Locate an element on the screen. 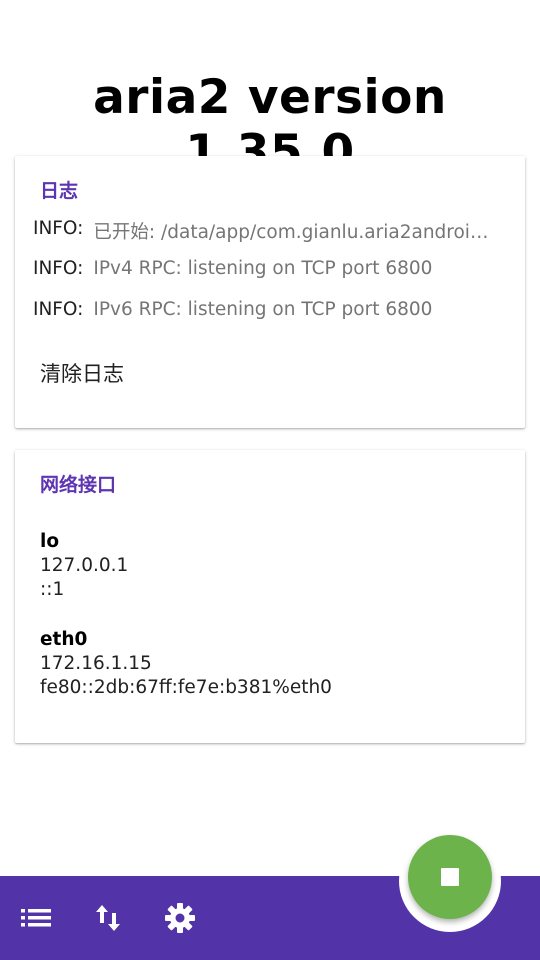 This screenshot has height=960, width=540. swap-vert-icon is located at coordinates (108, 918).